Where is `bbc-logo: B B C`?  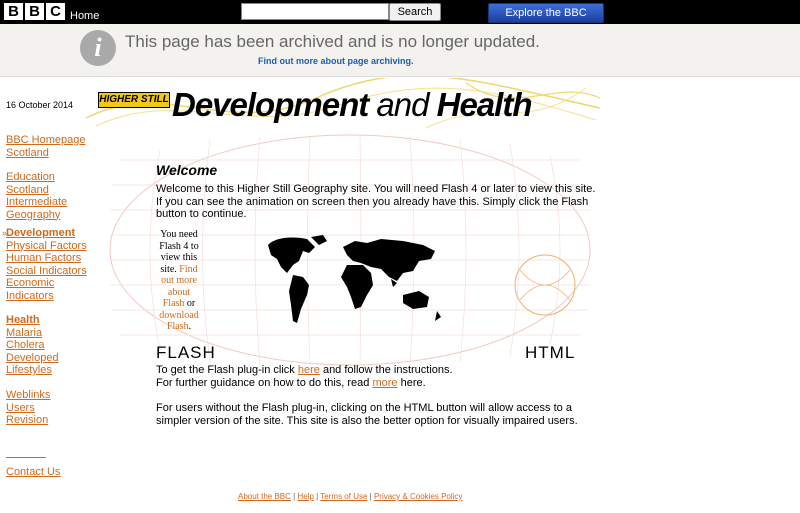 bbc-logo: B B C is located at coordinates (34, 11).